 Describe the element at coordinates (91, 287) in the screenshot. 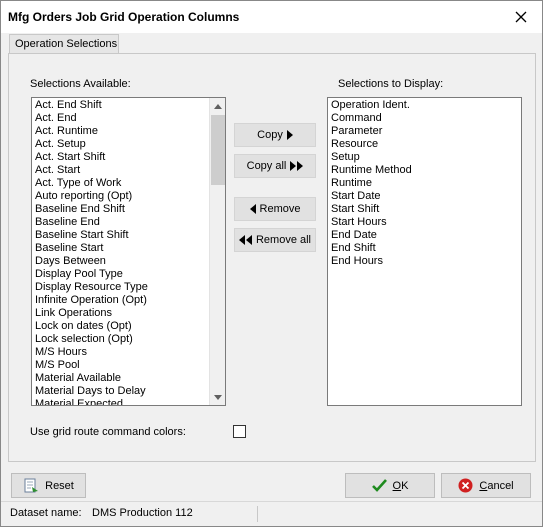

I see `available-list-item: Display Resource Type` at that location.